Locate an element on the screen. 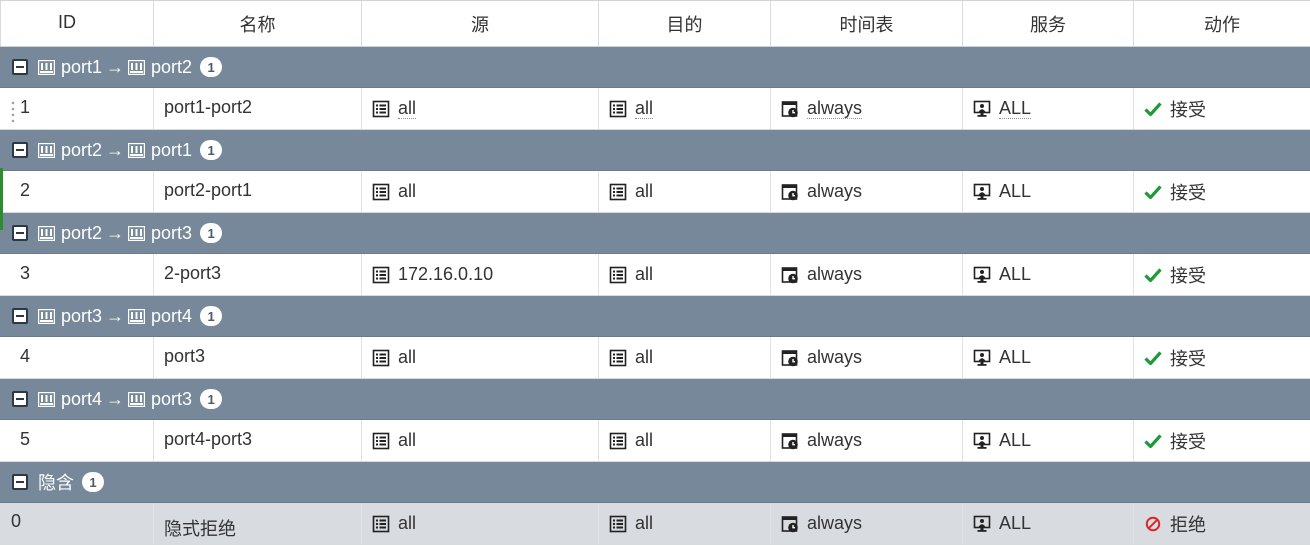 The width and height of the screenshot is (1310, 545). source-label: 172.16.0.10 is located at coordinates (446, 274).